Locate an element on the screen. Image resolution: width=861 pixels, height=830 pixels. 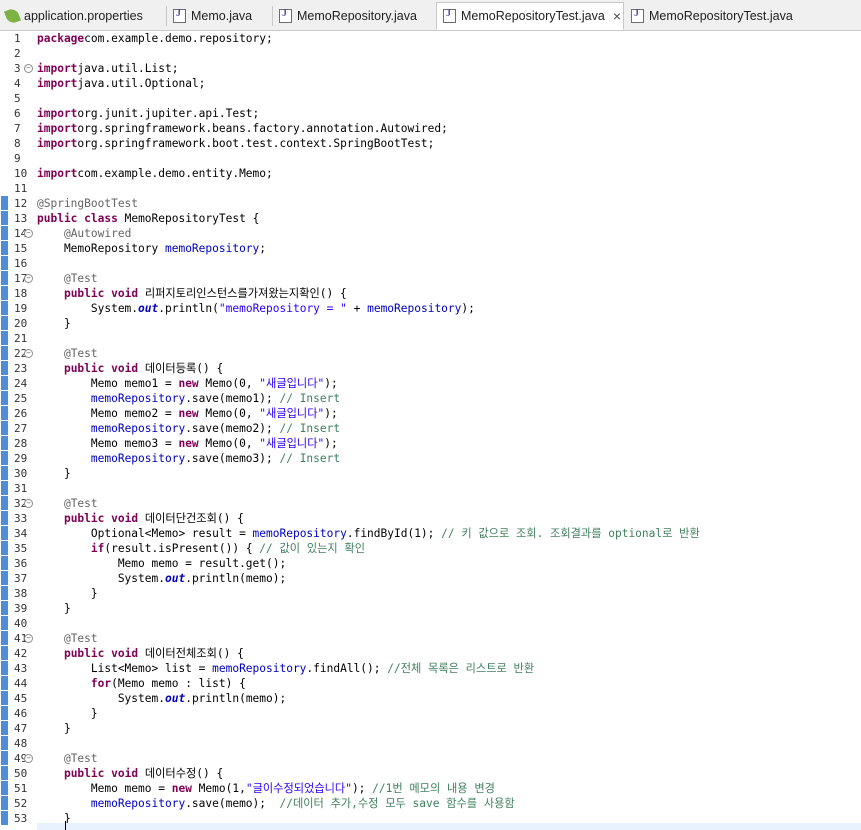
line-number: 40 is located at coordinates (21, 623).